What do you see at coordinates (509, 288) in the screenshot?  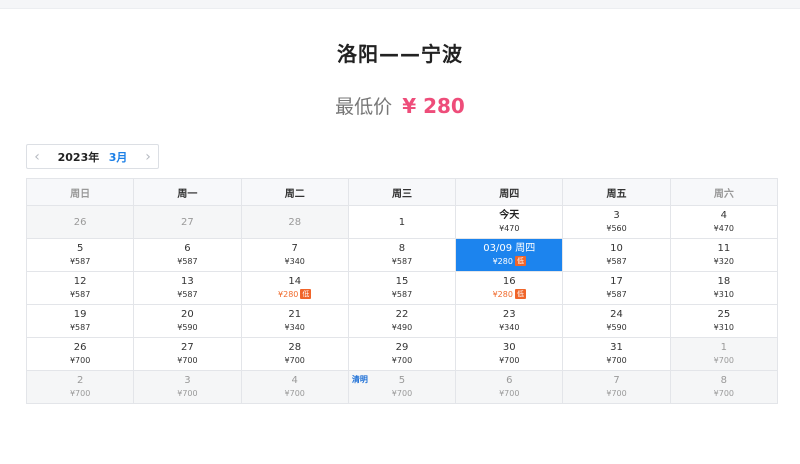 I see `calendar-day-cell: 16 ¥280 低` at bounding box center [509, 288].